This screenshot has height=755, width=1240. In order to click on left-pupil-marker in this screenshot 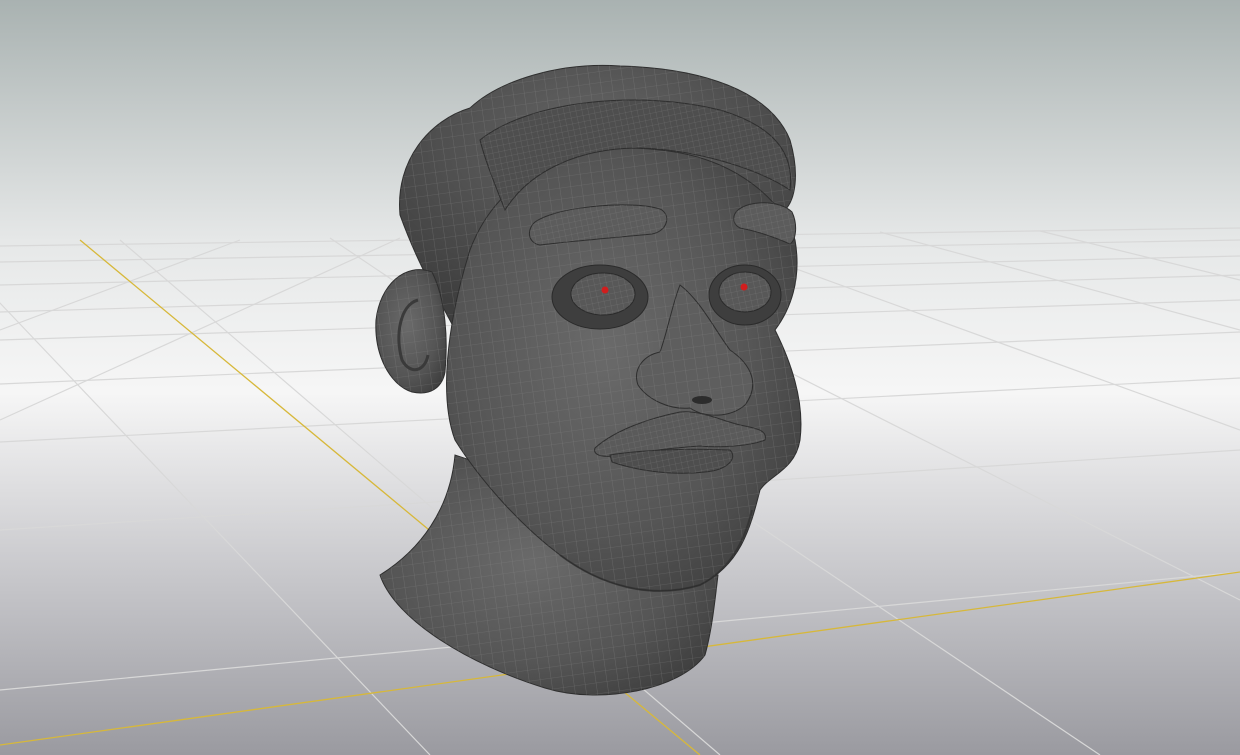, I will do `click(605, 290)`.